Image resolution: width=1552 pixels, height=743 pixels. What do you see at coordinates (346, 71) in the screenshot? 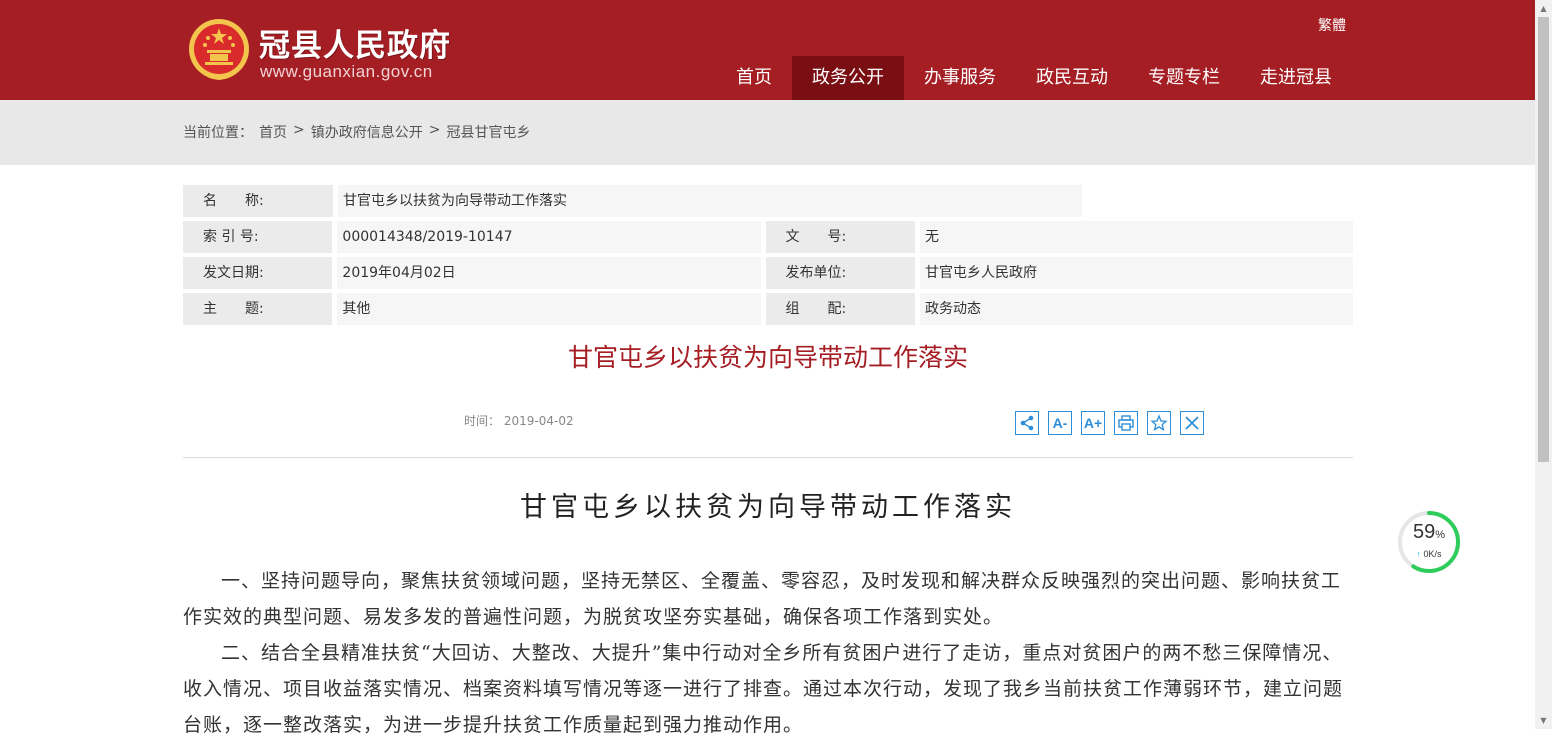
I see `site-url: www.guanxian.gov.cn` at bounding box center [346, 71].